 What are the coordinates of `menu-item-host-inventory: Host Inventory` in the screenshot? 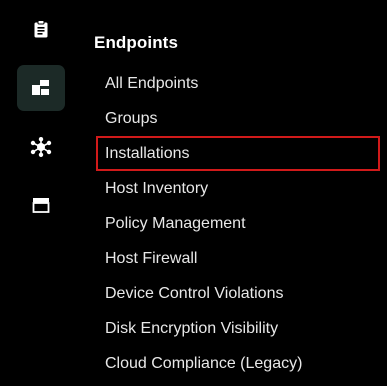 It's located at (238, 188).